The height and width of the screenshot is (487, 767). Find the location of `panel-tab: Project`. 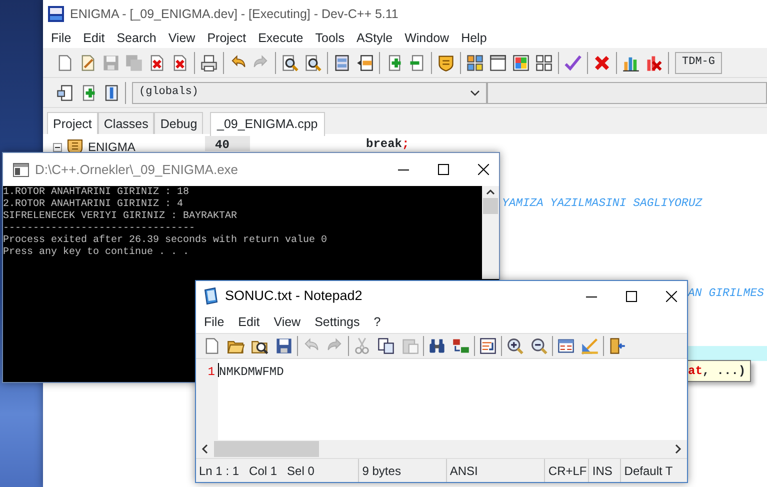

panel-tab: Project is located at coordinates (72, 123).